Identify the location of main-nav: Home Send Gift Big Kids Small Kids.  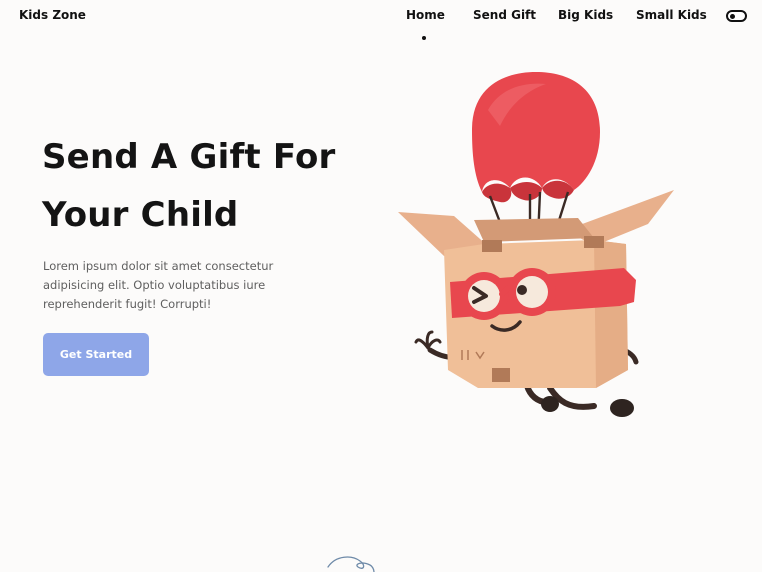
(381, 24).